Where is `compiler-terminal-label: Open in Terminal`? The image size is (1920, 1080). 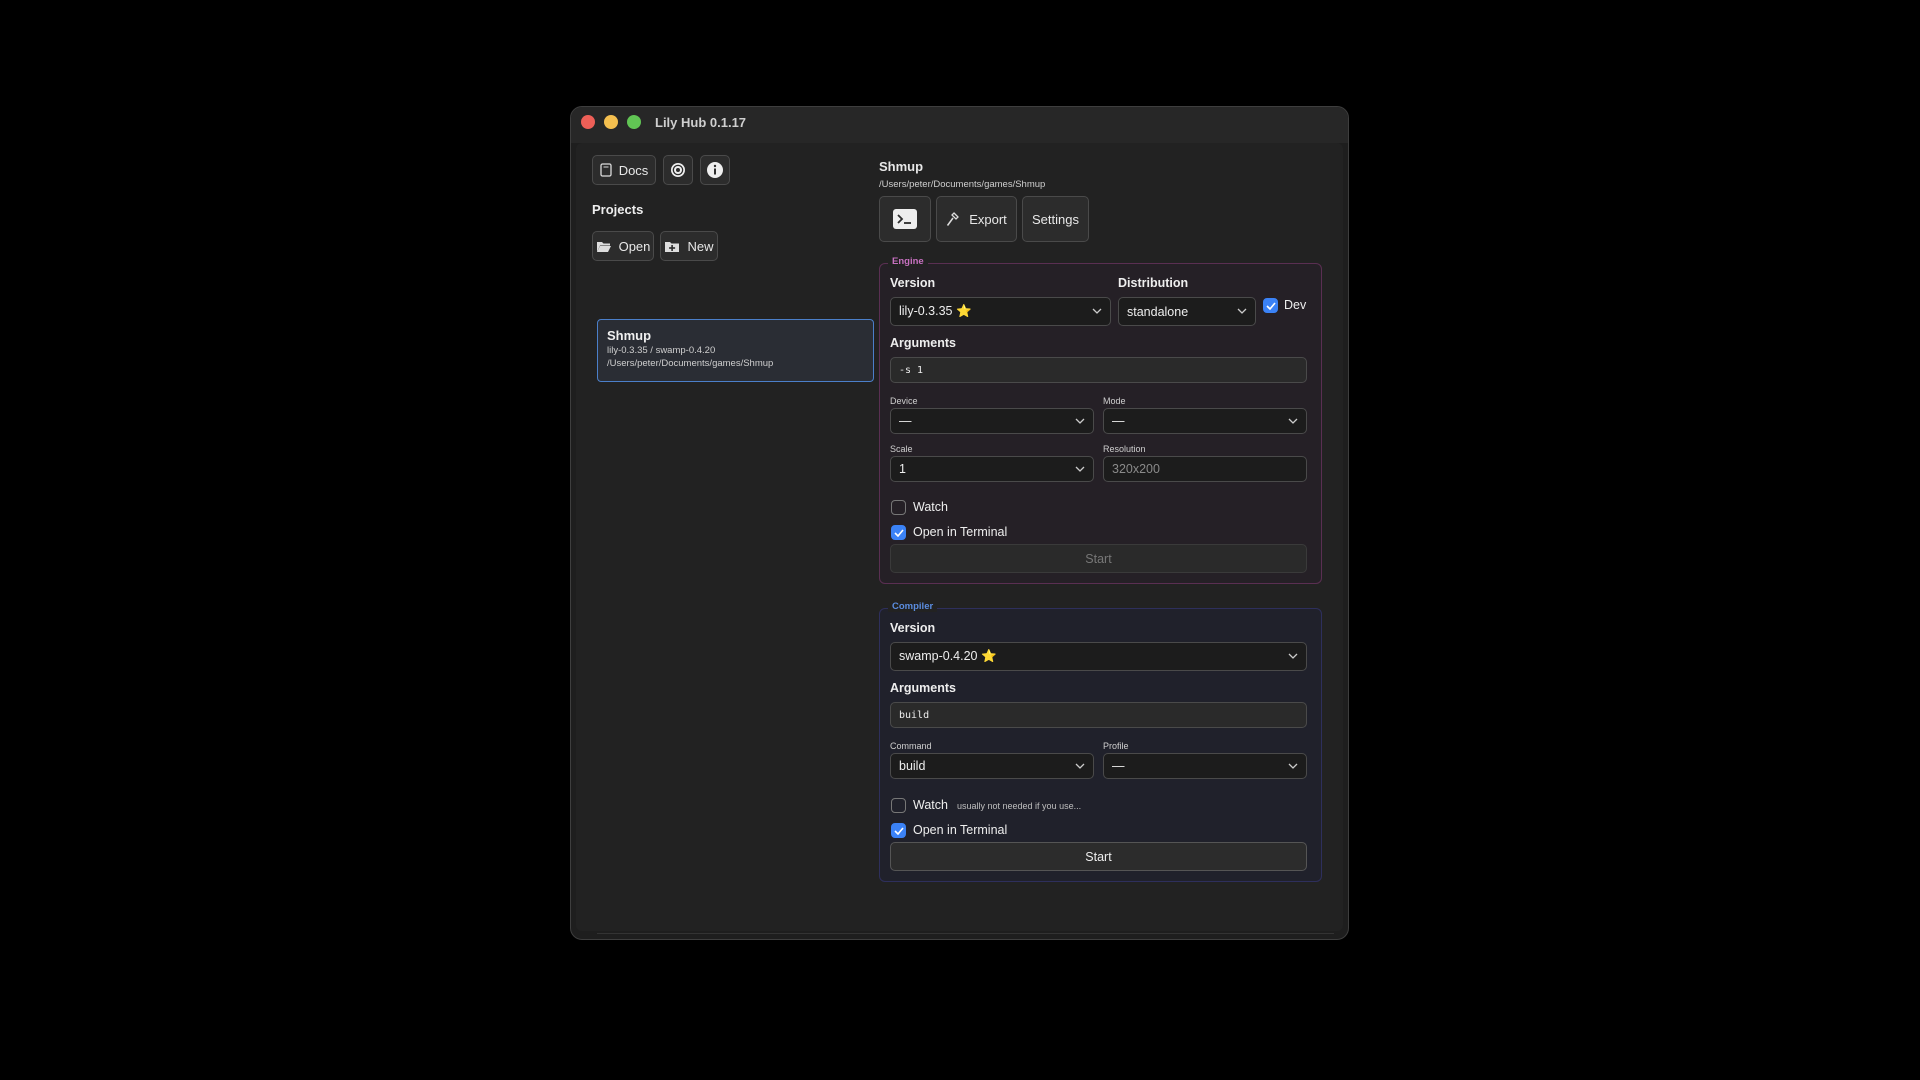 compiler-terminal-label: Open in Terminal is located at coordinates (960, 830).